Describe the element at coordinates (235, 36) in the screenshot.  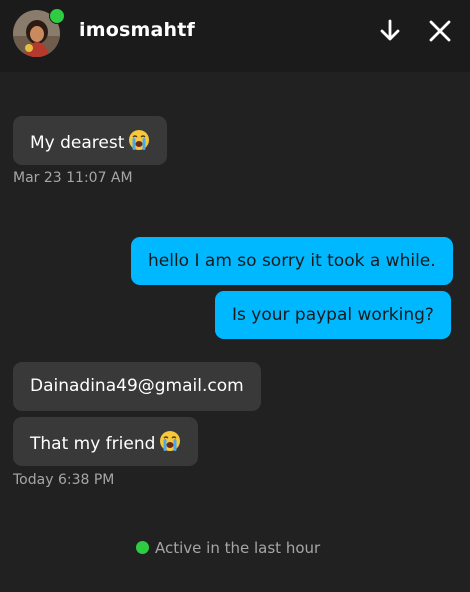
I see `chat-header: imosmahtf` at that location.